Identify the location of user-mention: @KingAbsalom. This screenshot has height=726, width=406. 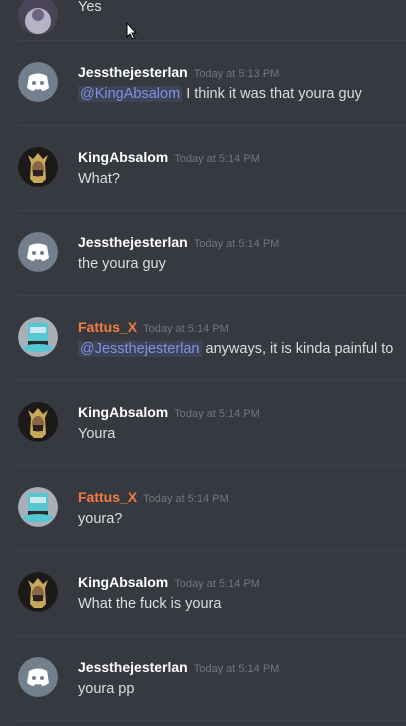
(130, 94).